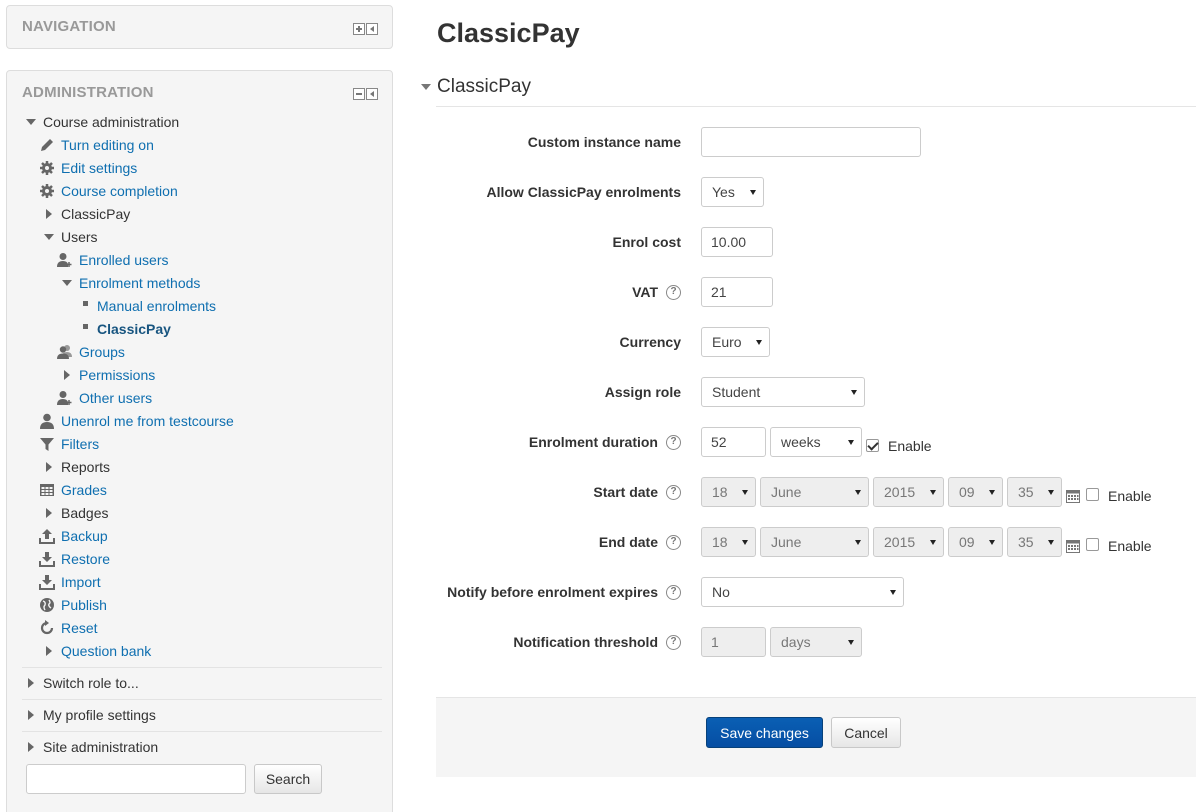 This screenshot has height=812, width=1196. I want to click on page-title: ClassicPay, so click(508, 33).